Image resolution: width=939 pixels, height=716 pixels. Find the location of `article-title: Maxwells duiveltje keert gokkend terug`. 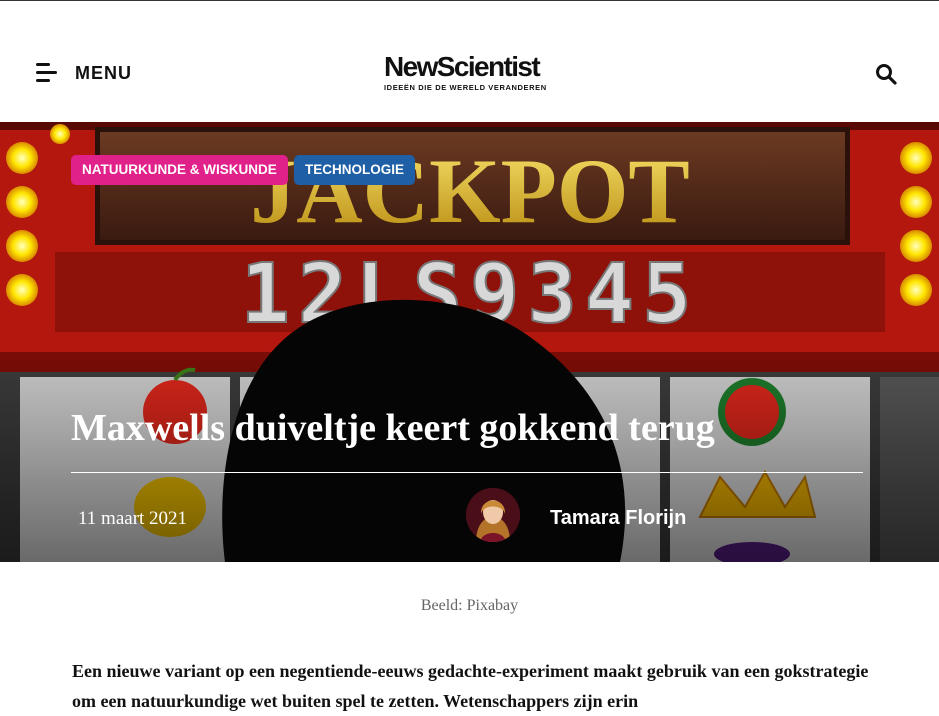

article-title: Maxwells duiveltje keert gokkend terug is located at coordinates (393, 428).